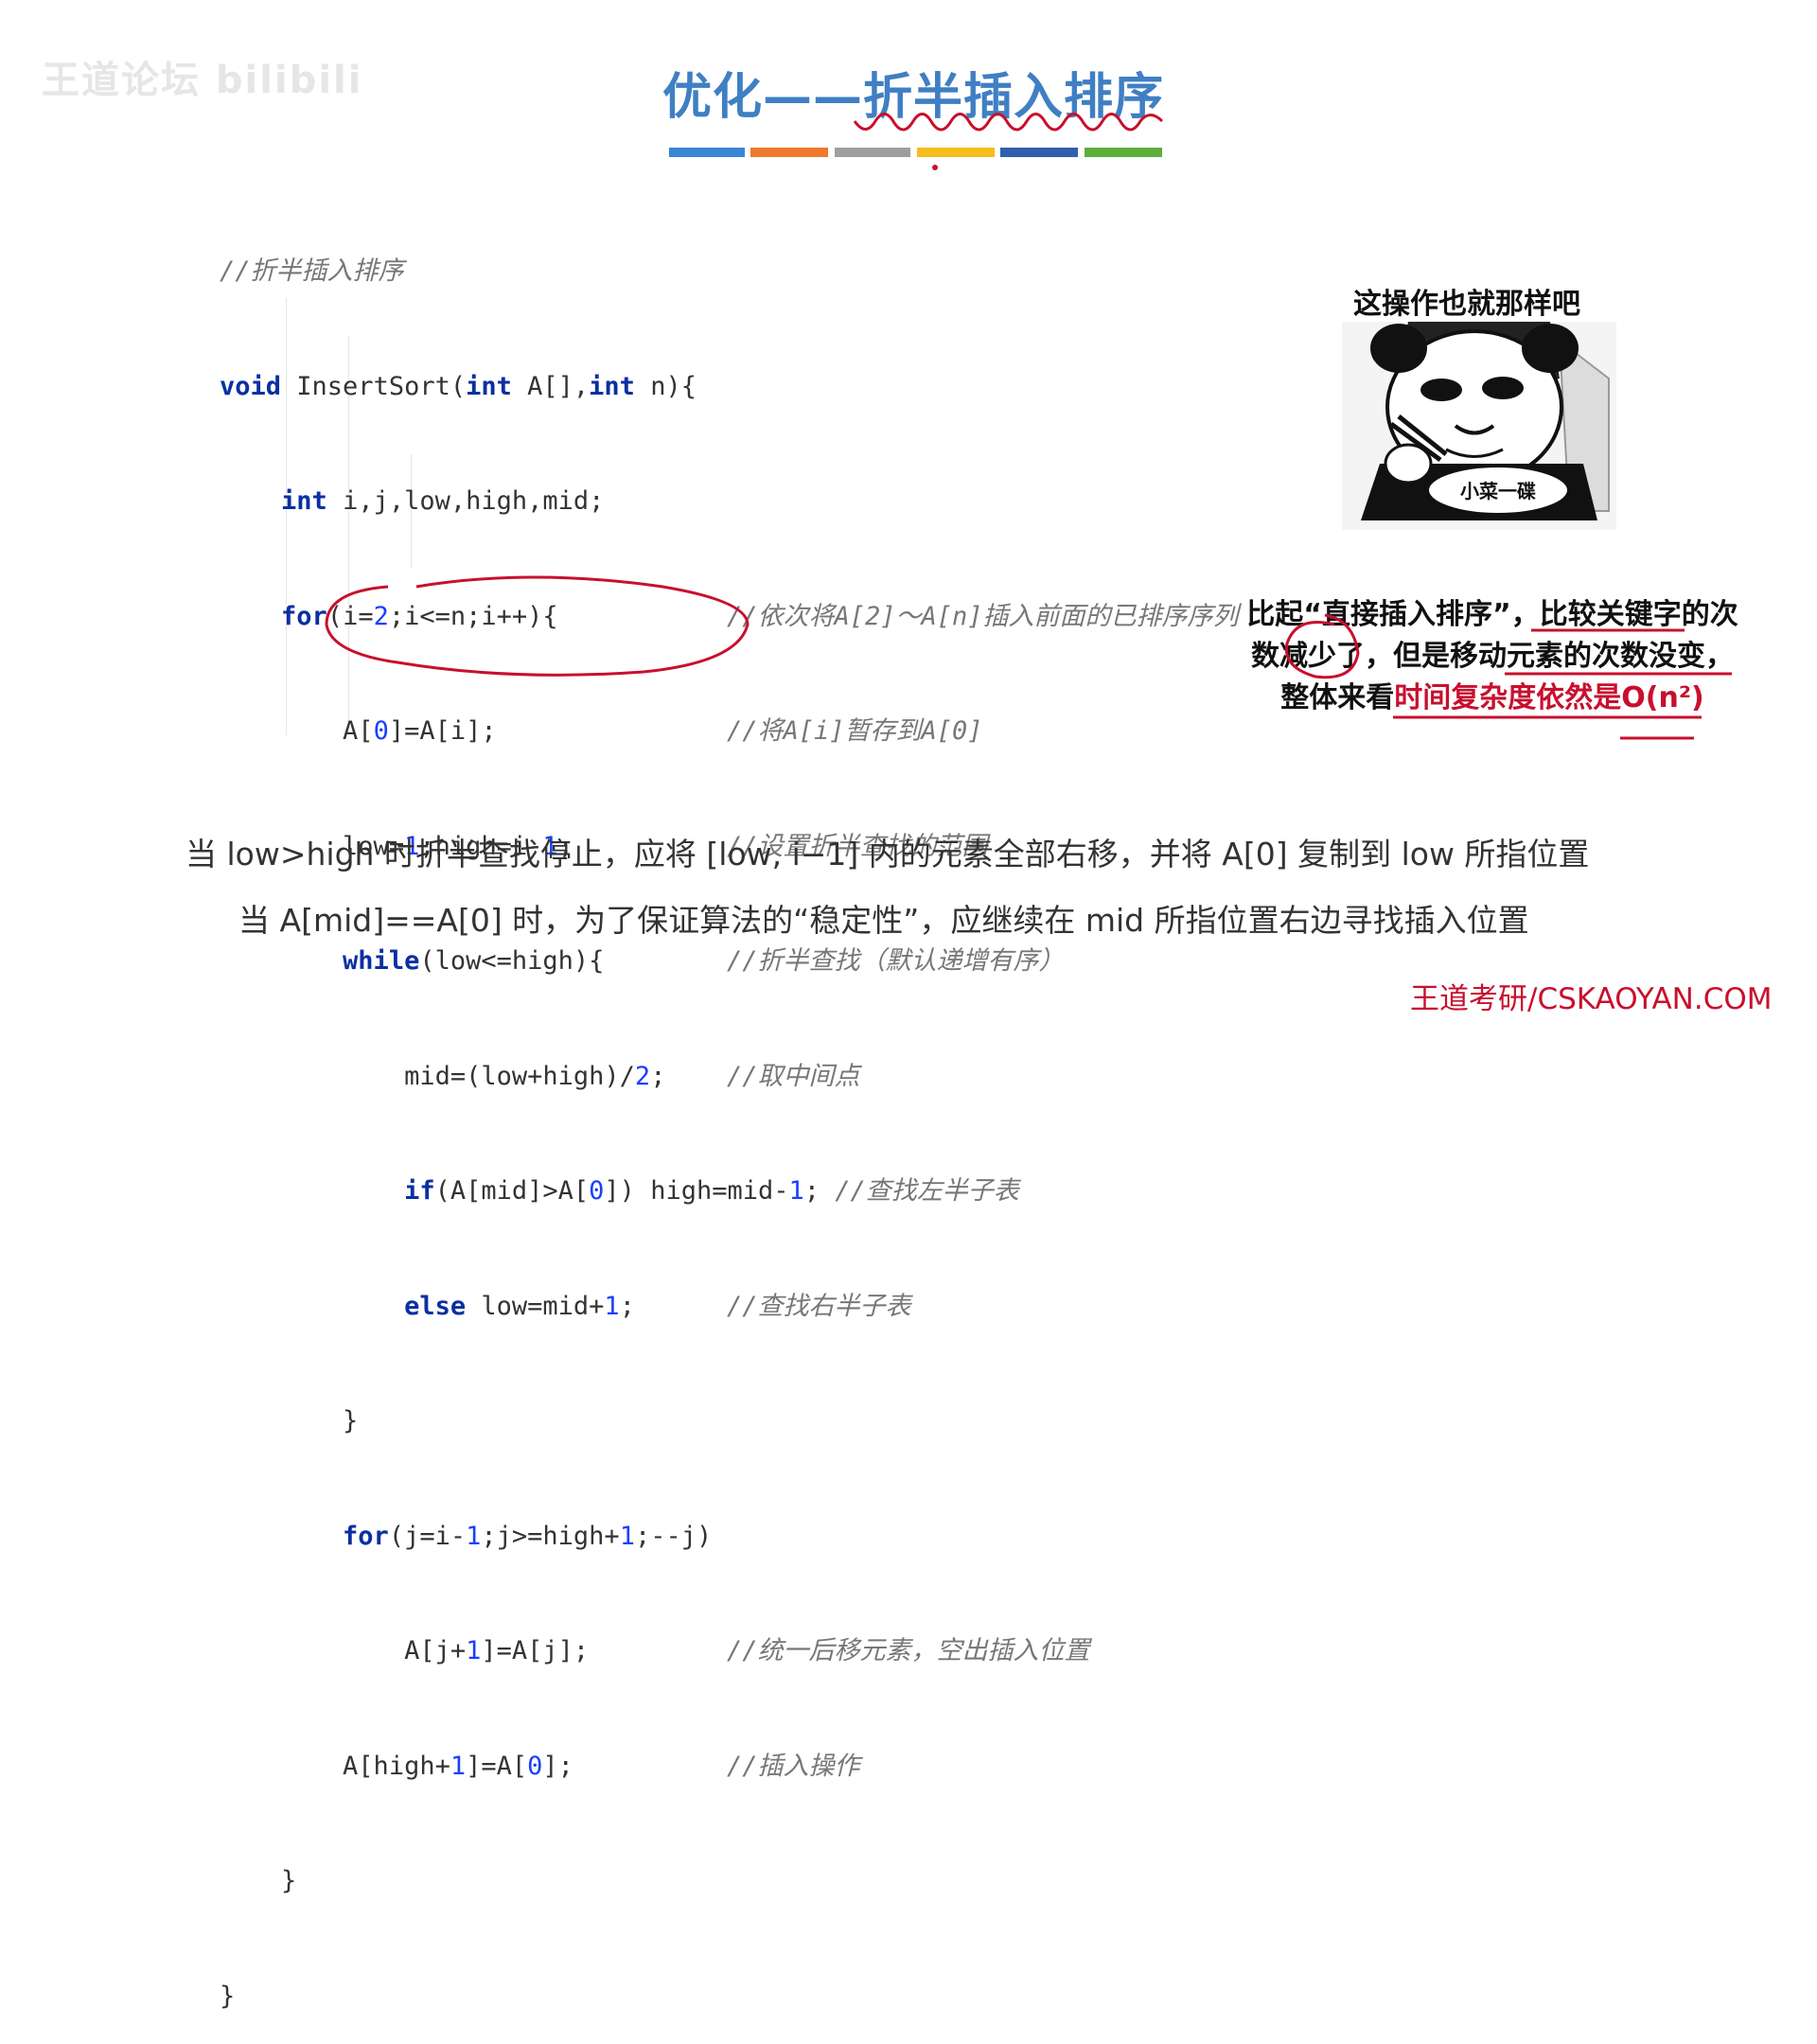  I want to click on code-text: A[, so click(359, 731).